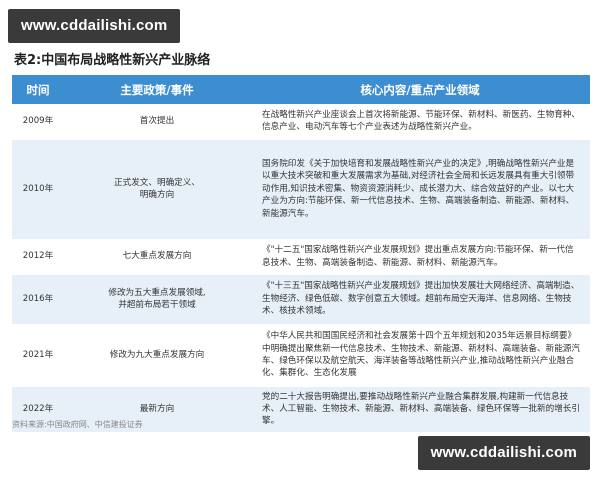 The image size is (600, 480). I want to click on header-policy: 主要政策/事件, so click(157, 89).